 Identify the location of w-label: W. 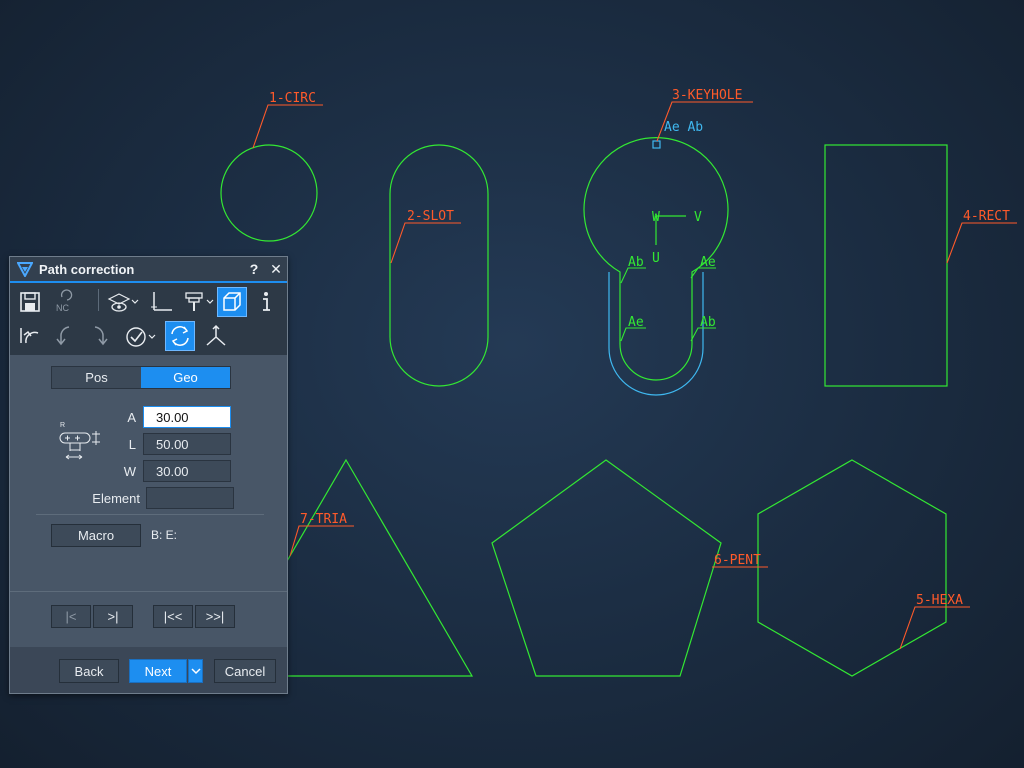
(129, 471).